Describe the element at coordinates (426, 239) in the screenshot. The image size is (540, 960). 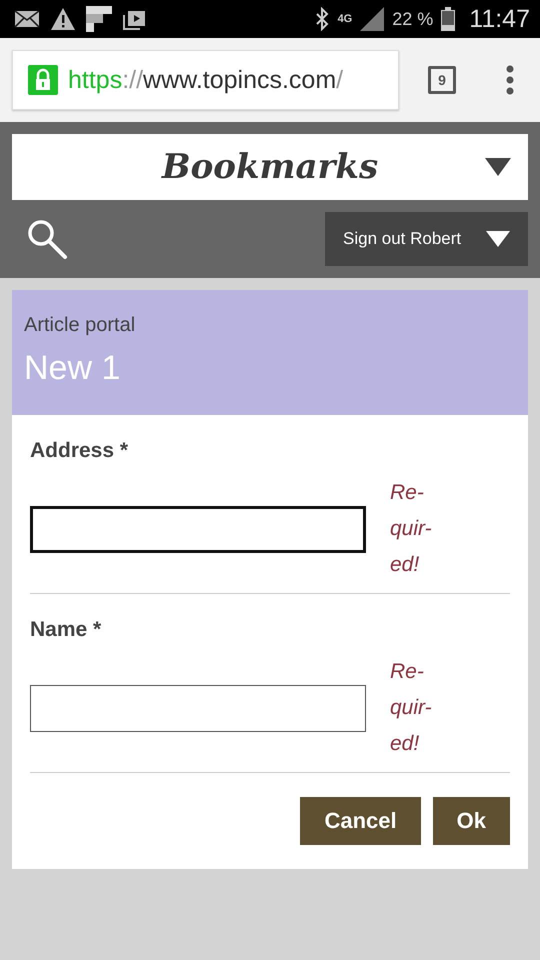
I see `sign-out-button: Sign out Robert` at that location.